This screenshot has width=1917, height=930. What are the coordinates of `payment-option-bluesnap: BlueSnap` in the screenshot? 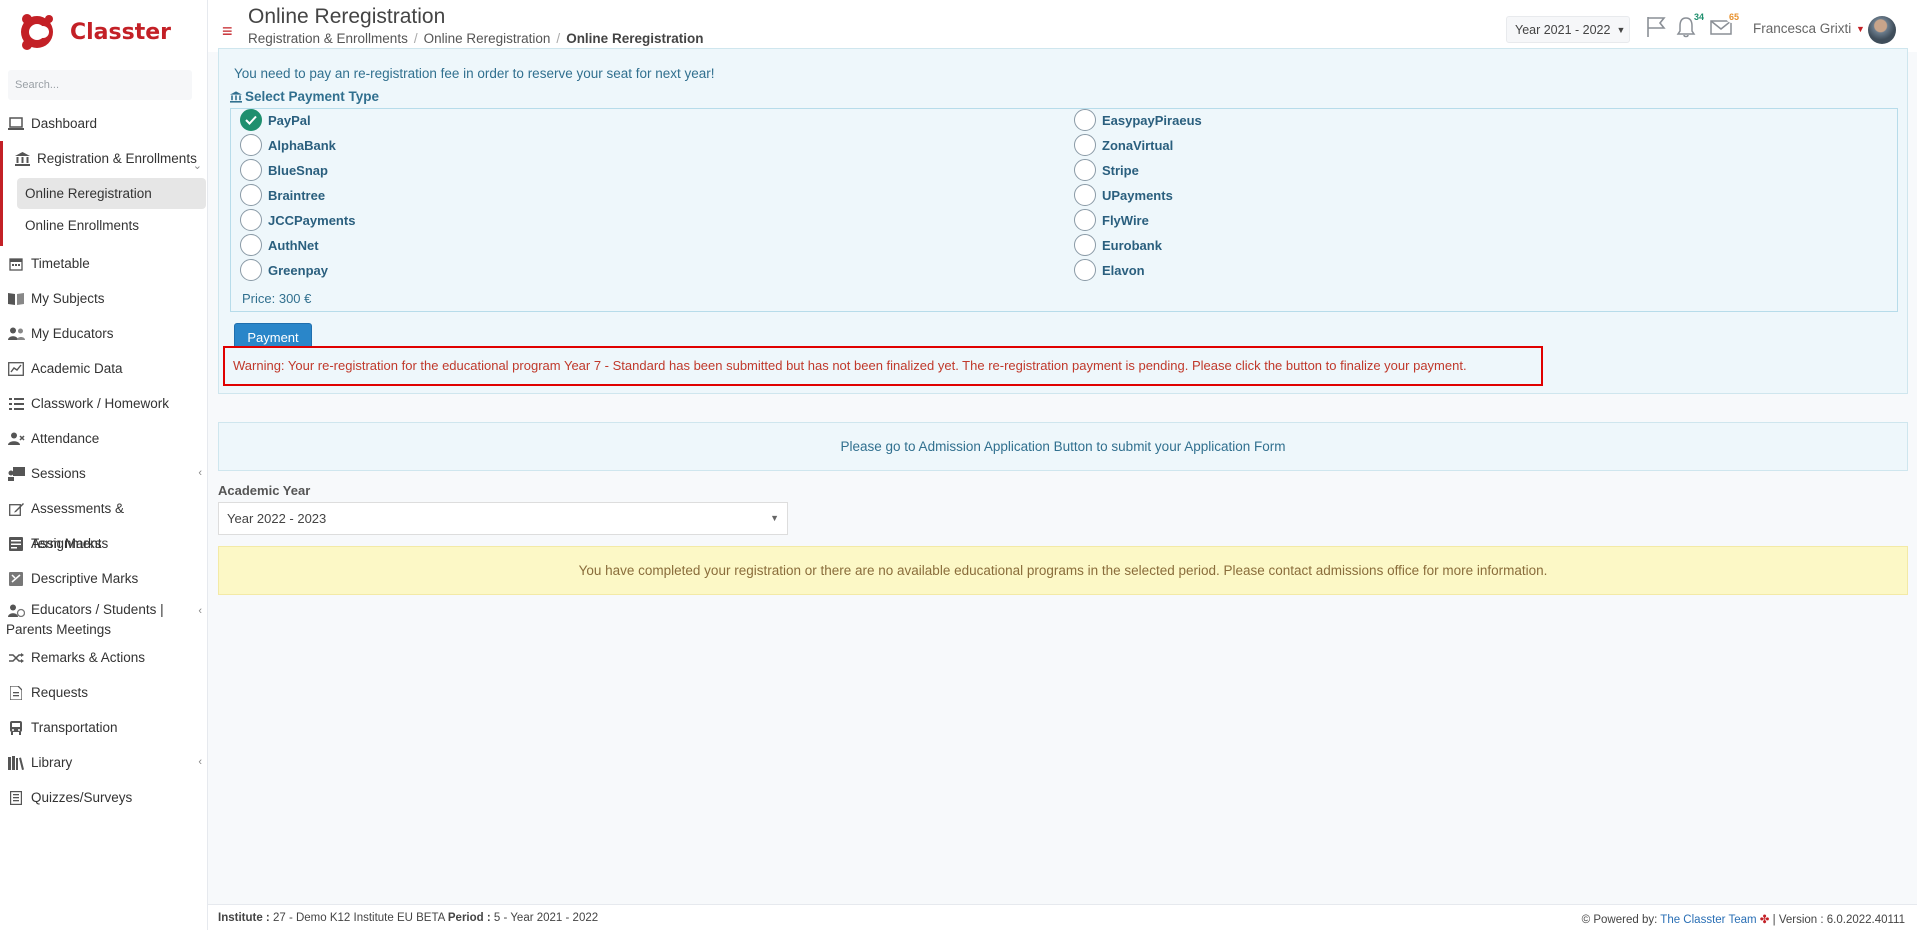 It's located at (284, 170).